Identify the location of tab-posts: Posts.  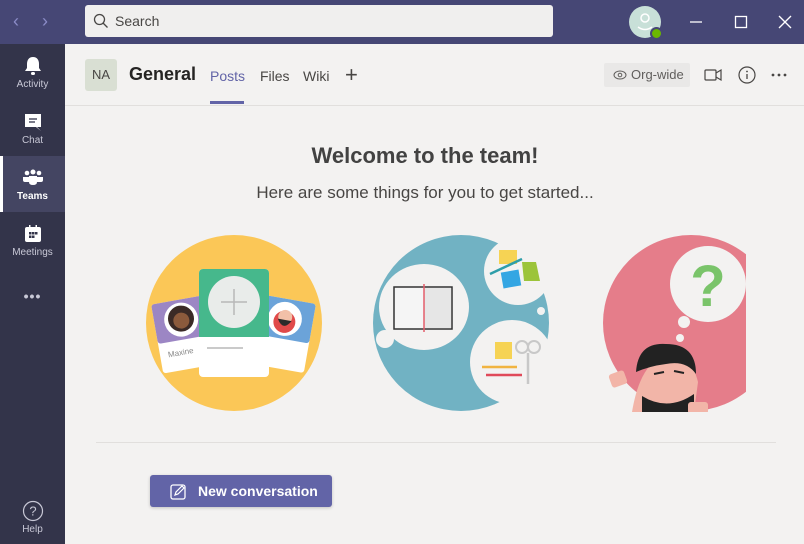
(227, 76).